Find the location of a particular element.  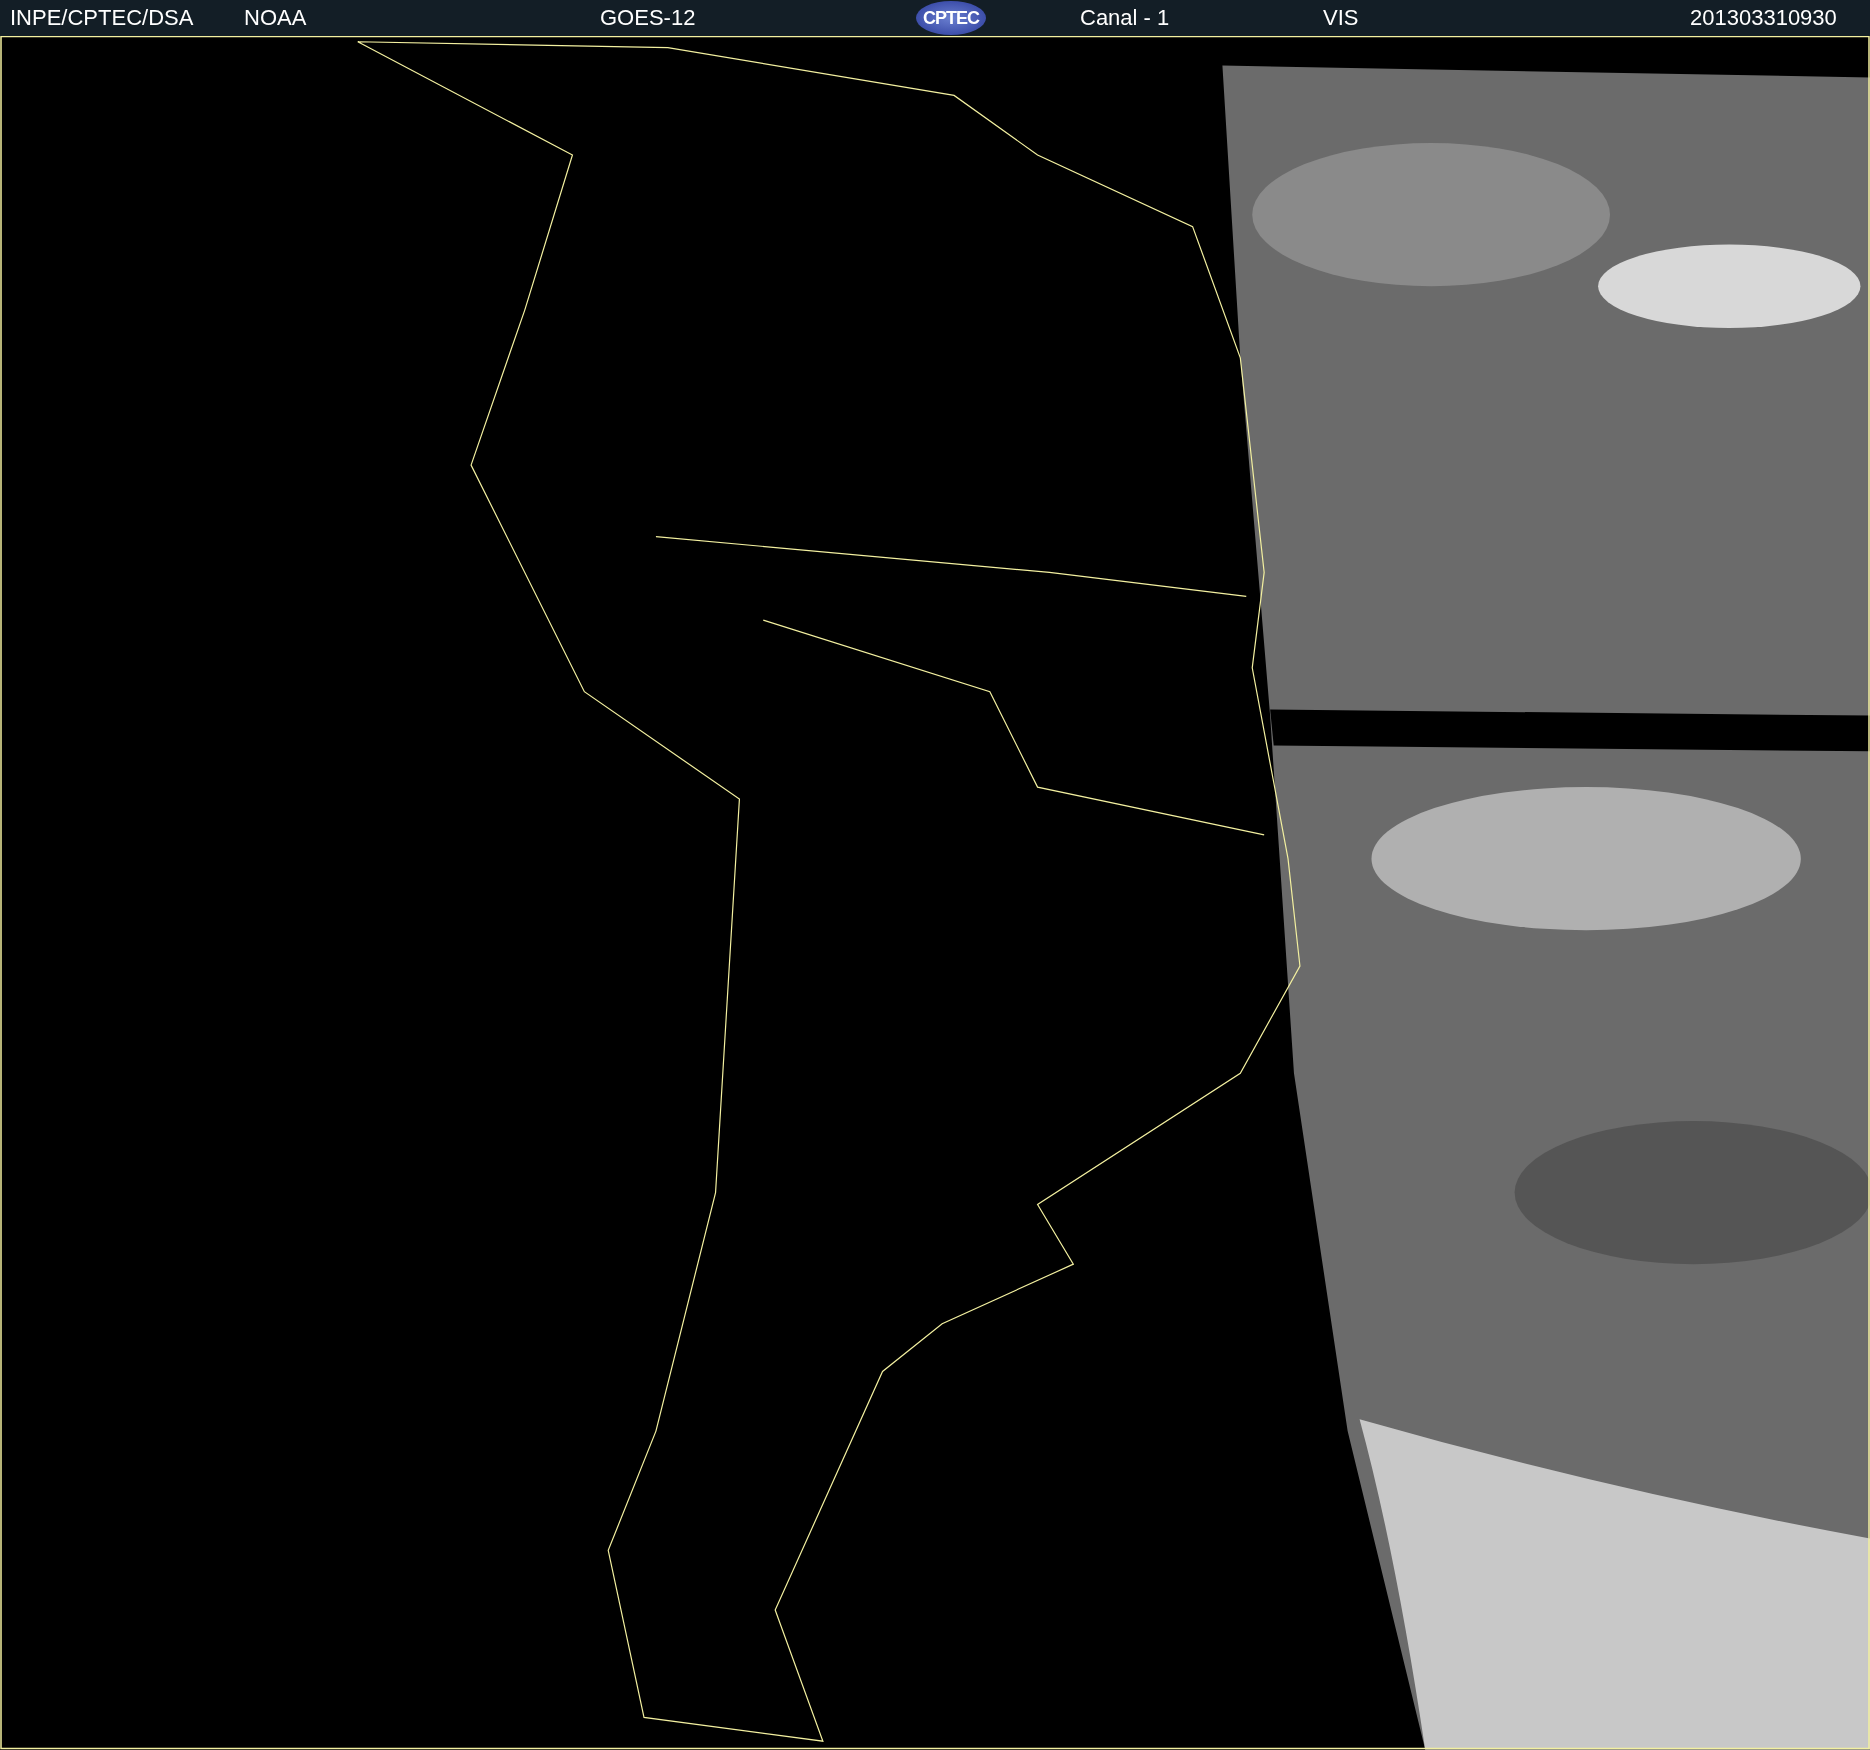

header-label: INPE/CPTEC/DSA is located at coordinates (102, 18).